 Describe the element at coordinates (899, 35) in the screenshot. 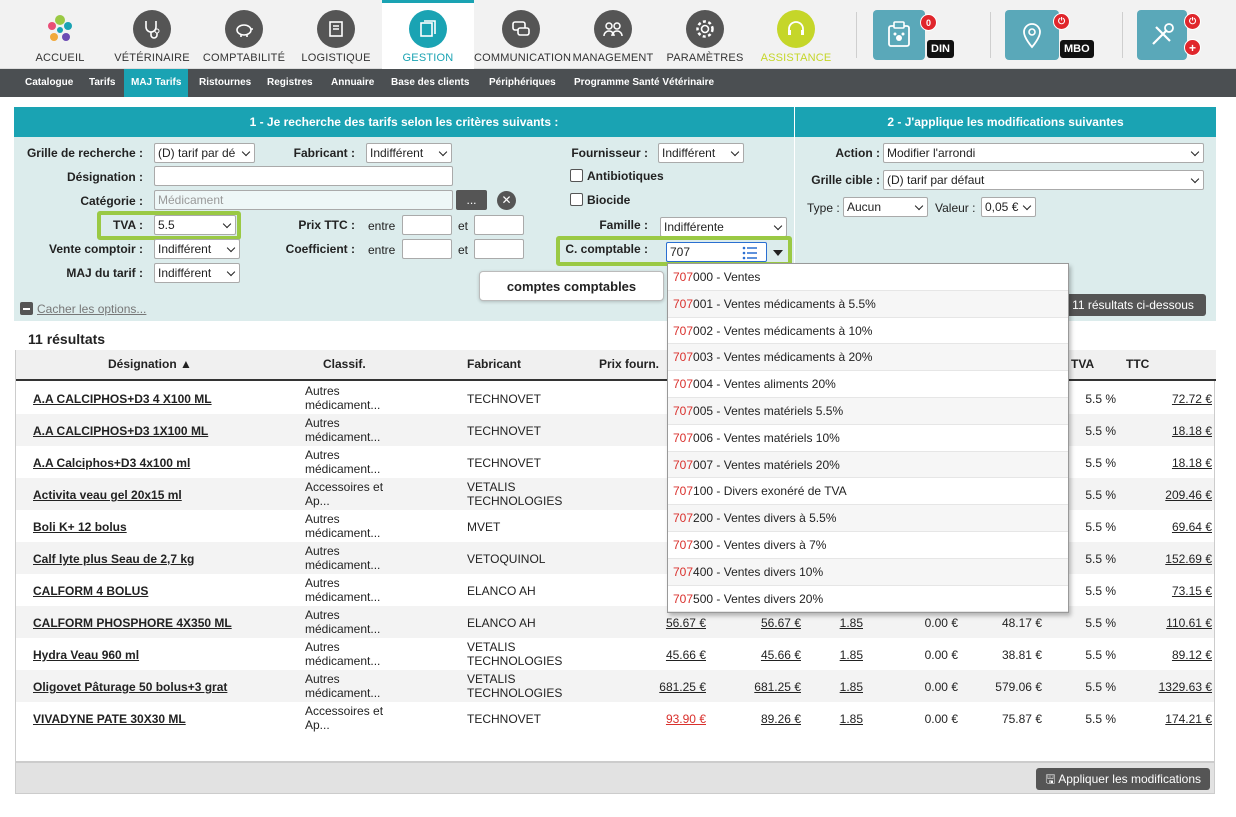

I see `din-button` at that location.